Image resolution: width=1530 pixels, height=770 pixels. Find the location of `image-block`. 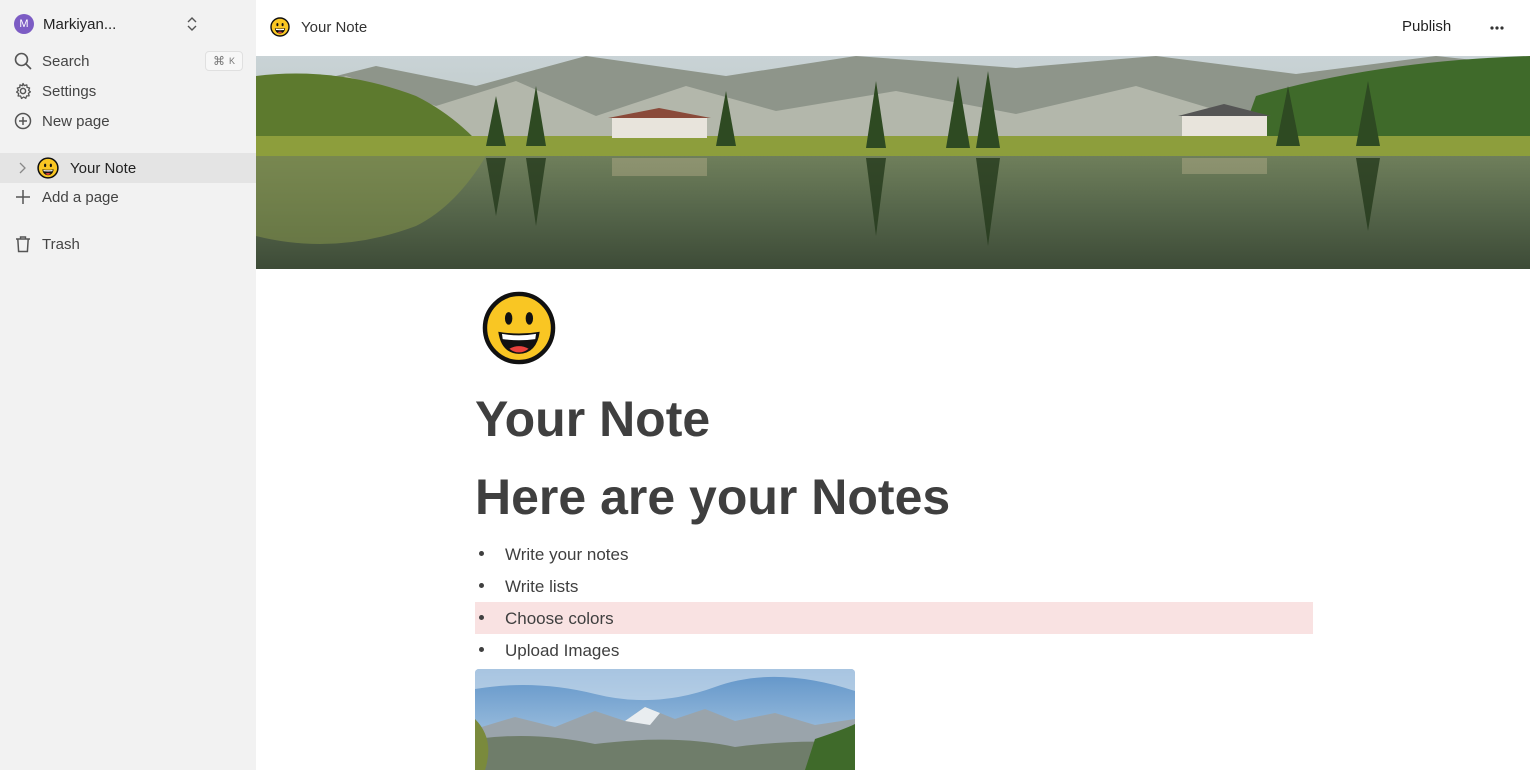

image-block is located at coordinates (665, 719).